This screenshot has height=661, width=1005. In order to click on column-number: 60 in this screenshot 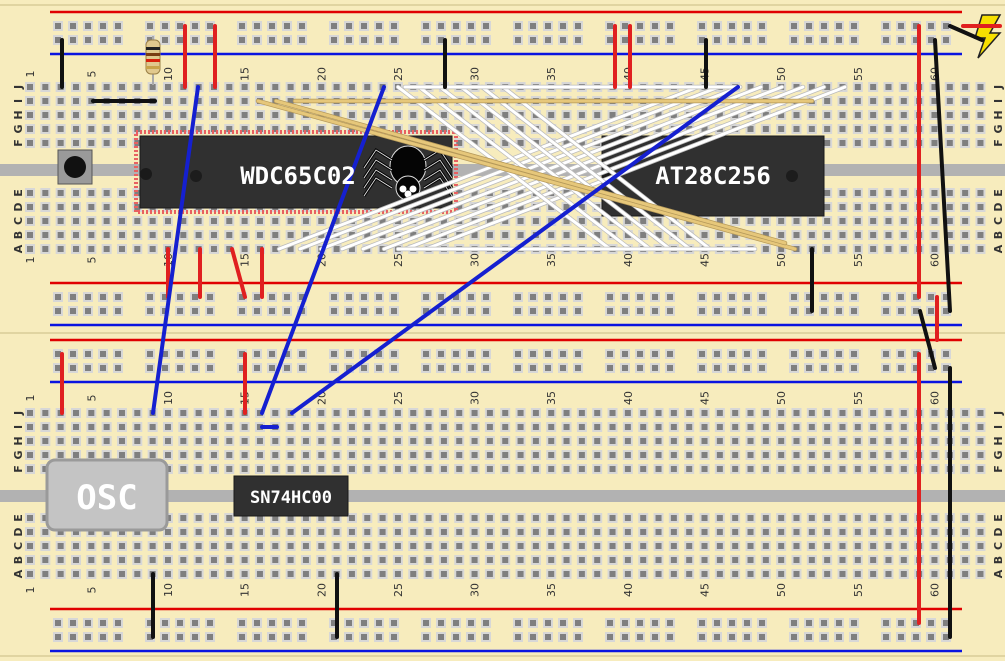, I will do `click(934, 260)`.